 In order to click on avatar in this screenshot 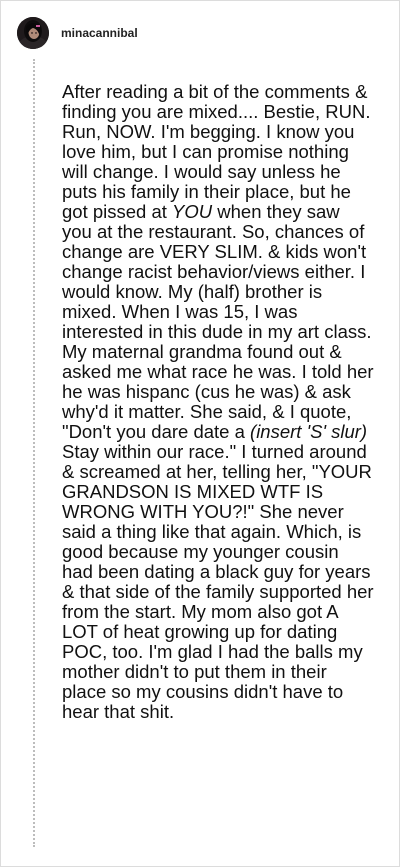, I will do `click(33, 33)`.